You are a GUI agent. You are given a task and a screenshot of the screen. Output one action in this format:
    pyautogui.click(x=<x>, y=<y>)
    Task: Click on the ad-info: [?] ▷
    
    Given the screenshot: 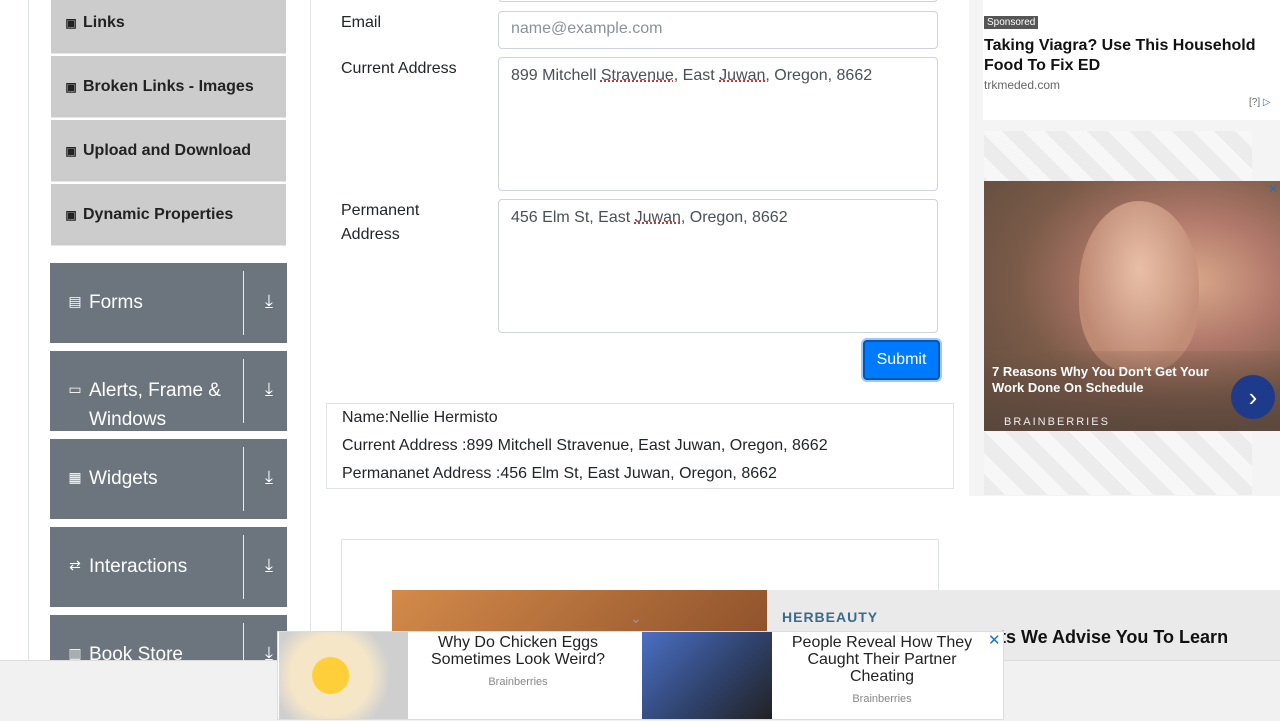 What is the action you would take?
    pyautogui.click(x=1260, y=102)
    